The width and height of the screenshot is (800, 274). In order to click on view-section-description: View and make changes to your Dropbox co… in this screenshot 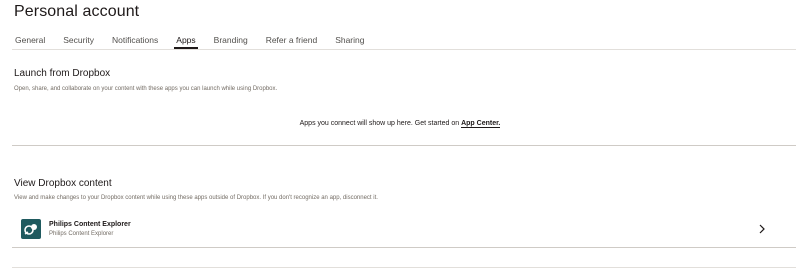, I will do `click(196, 198)`.